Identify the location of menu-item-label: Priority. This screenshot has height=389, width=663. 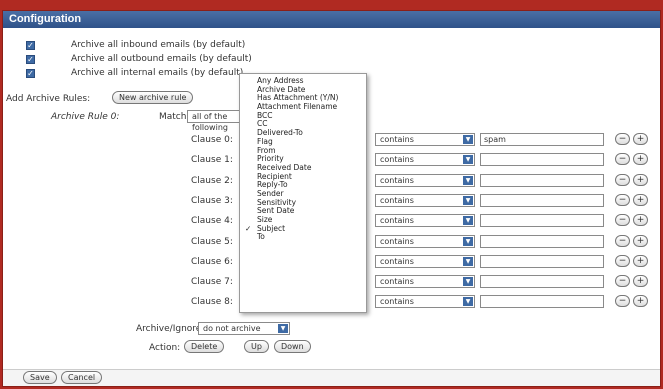
(270, 159).